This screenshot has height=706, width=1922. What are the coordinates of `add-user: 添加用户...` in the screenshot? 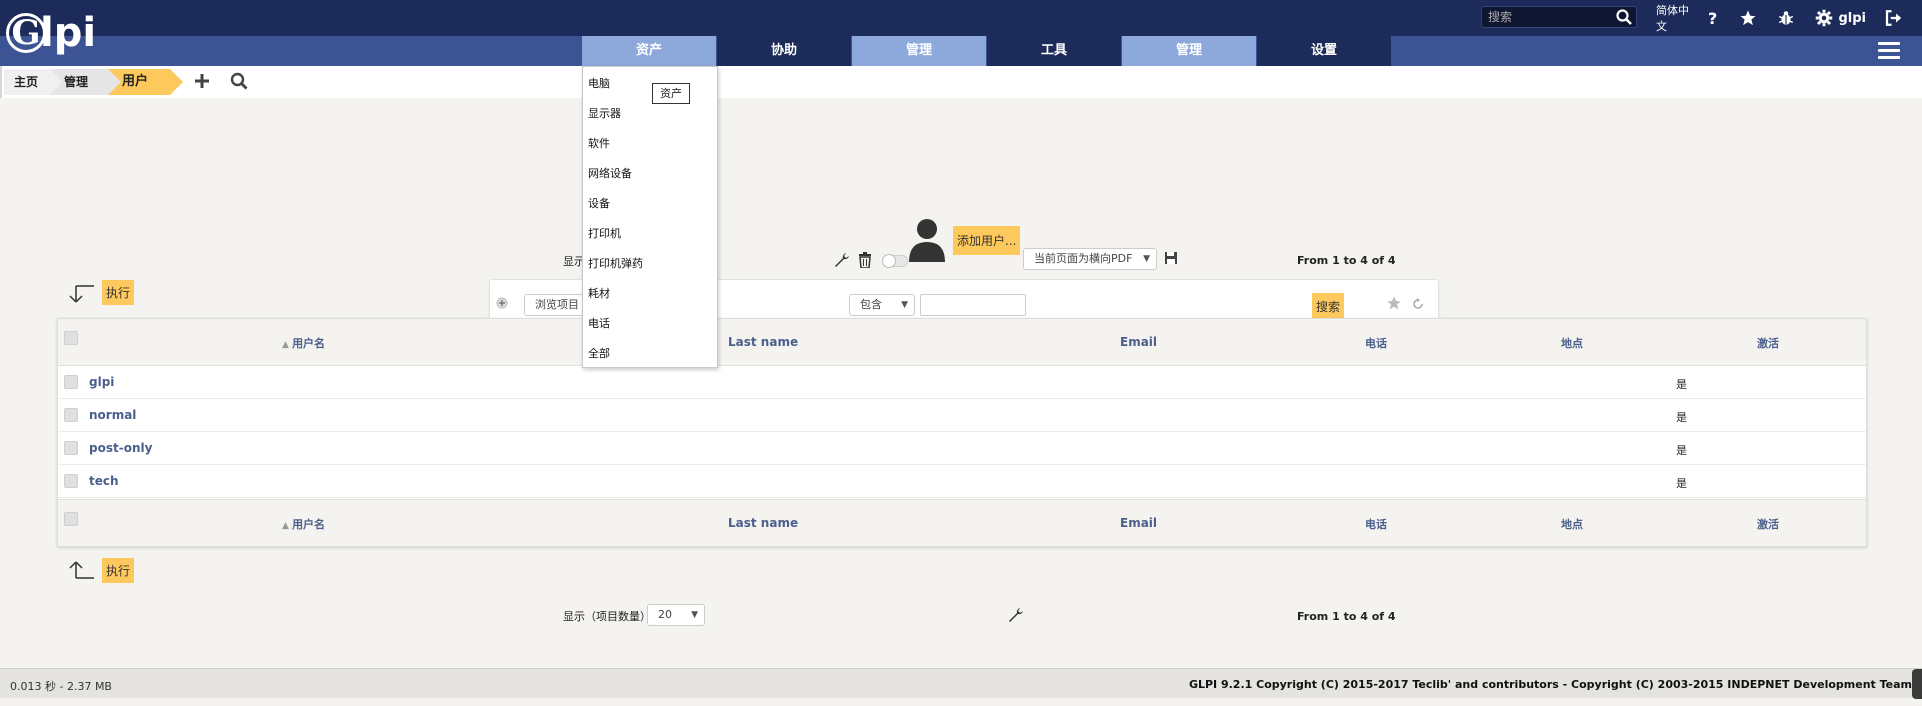 It's located at (964, 240).